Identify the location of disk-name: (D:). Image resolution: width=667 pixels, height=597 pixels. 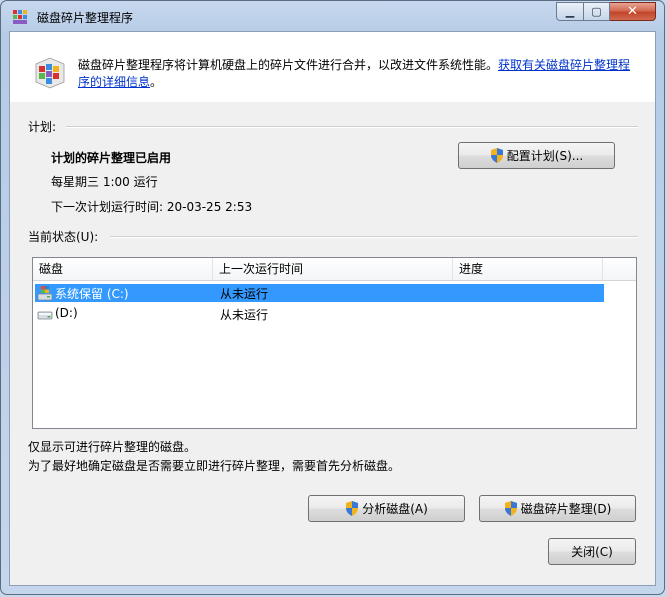
(66, 313).